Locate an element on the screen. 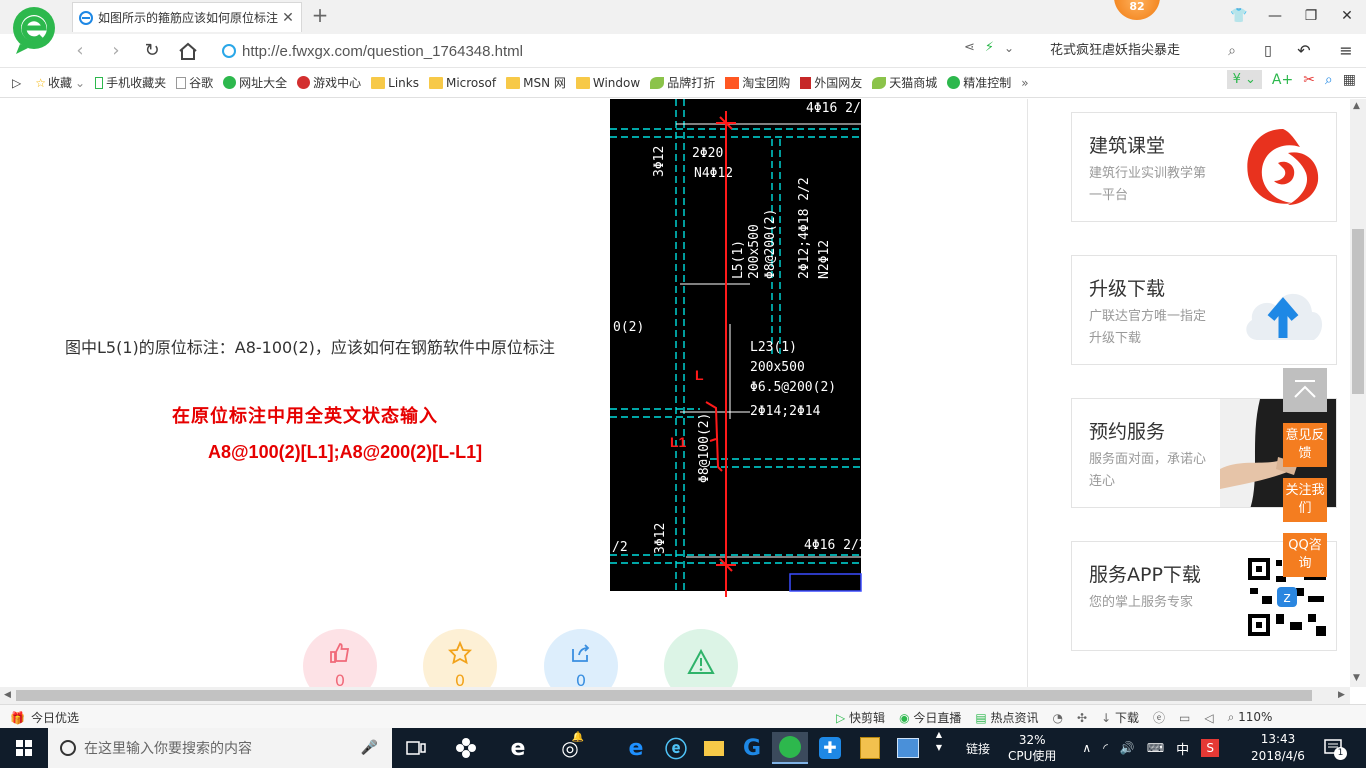 This screenshot has height=768, width=1366. scroll-down-icon: ▼ is located at coordinates (1356, 678).